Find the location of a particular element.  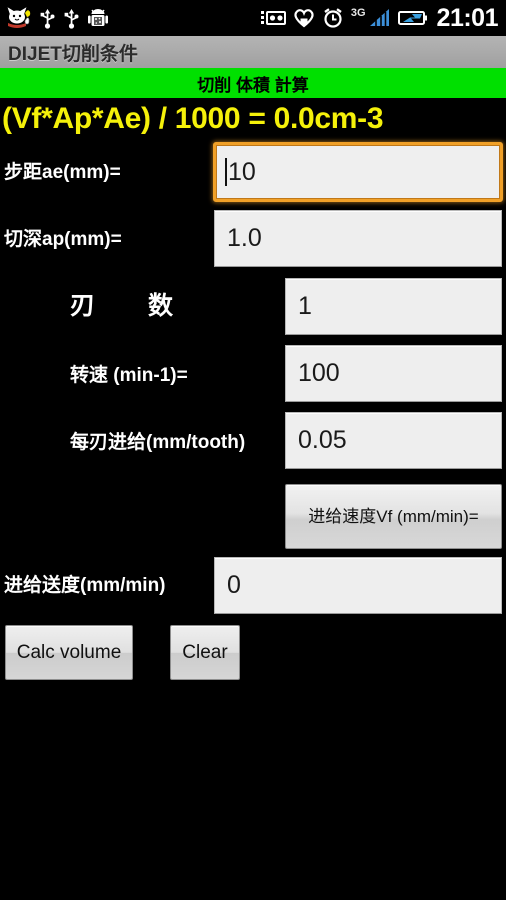

input-depth-ap-value: 1.0 is located at coordinates (244, 238).